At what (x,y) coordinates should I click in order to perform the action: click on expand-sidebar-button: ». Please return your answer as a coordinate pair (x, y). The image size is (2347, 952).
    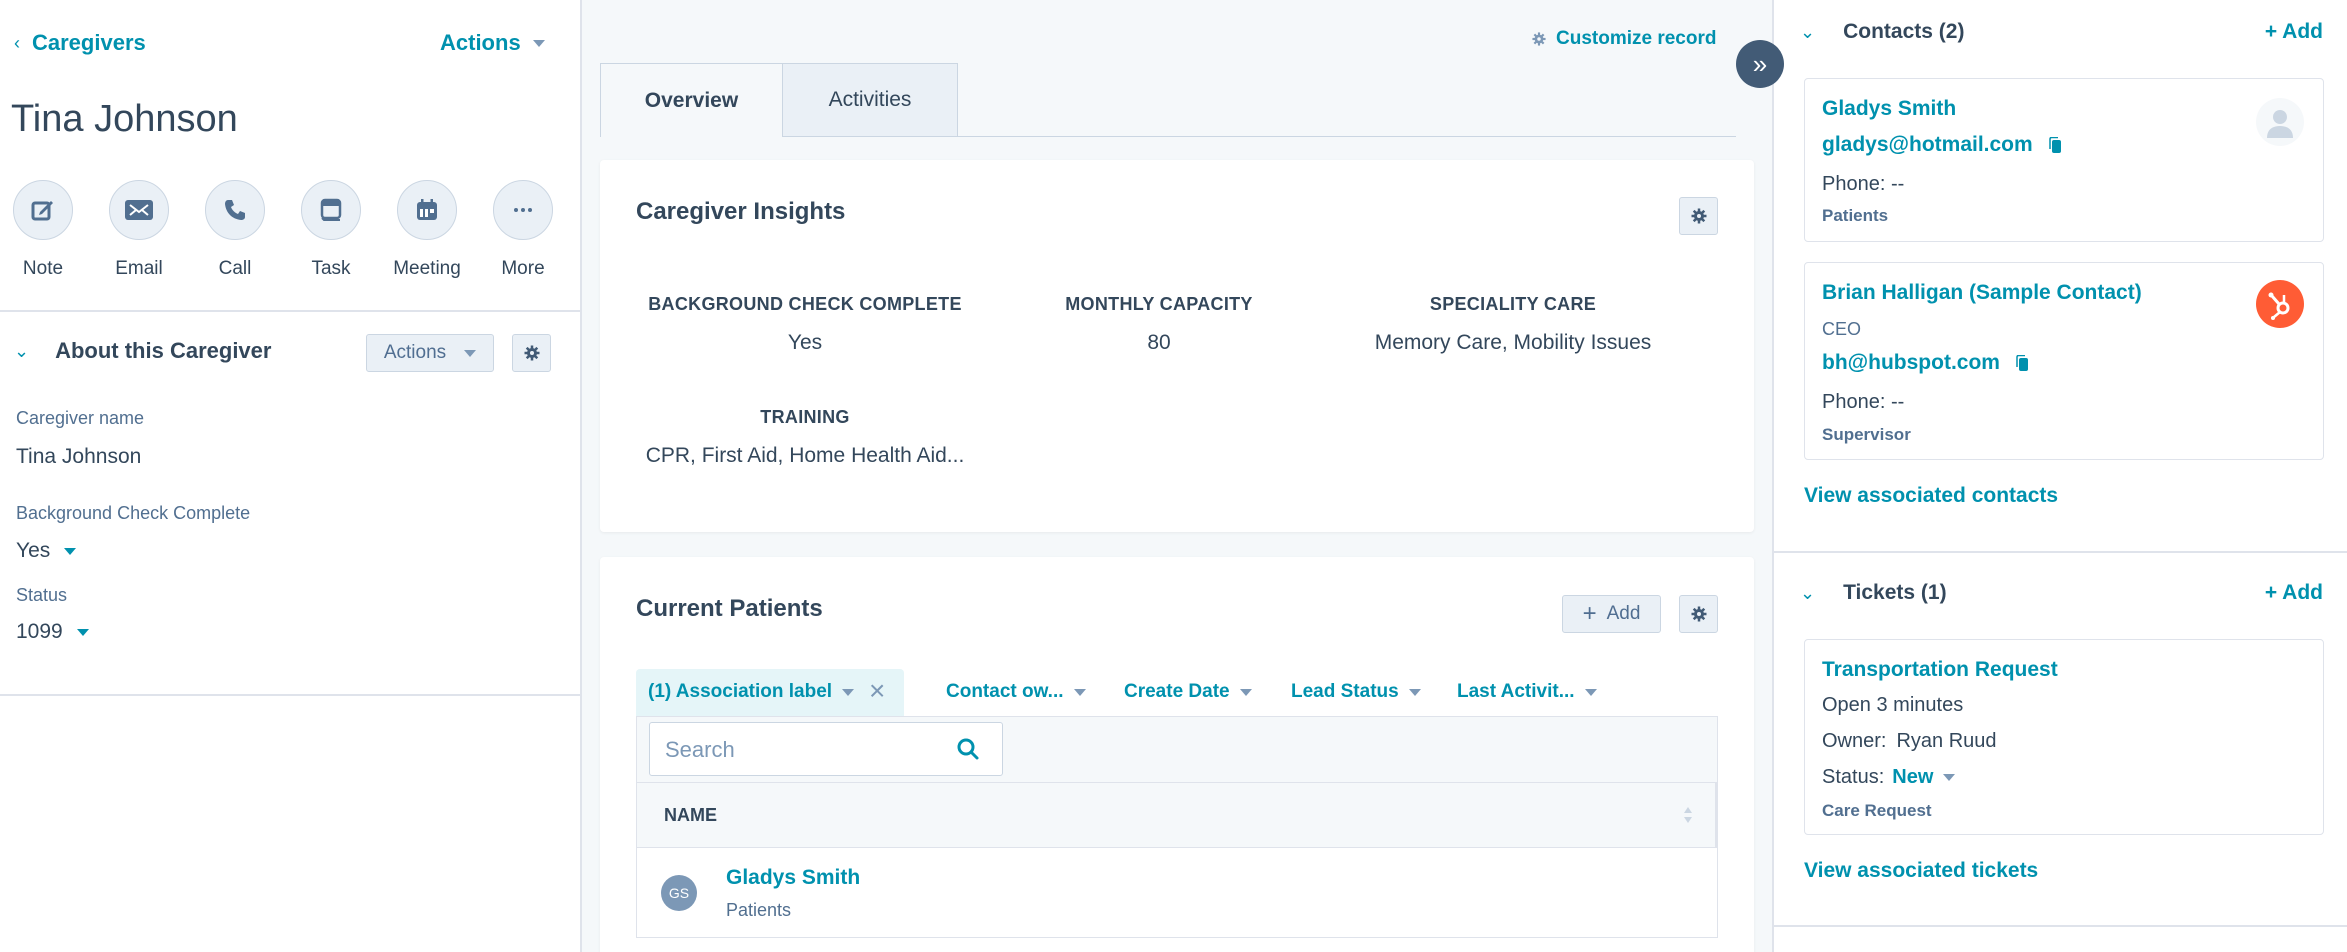
    Looking at the image, I should click on (1760, 64).